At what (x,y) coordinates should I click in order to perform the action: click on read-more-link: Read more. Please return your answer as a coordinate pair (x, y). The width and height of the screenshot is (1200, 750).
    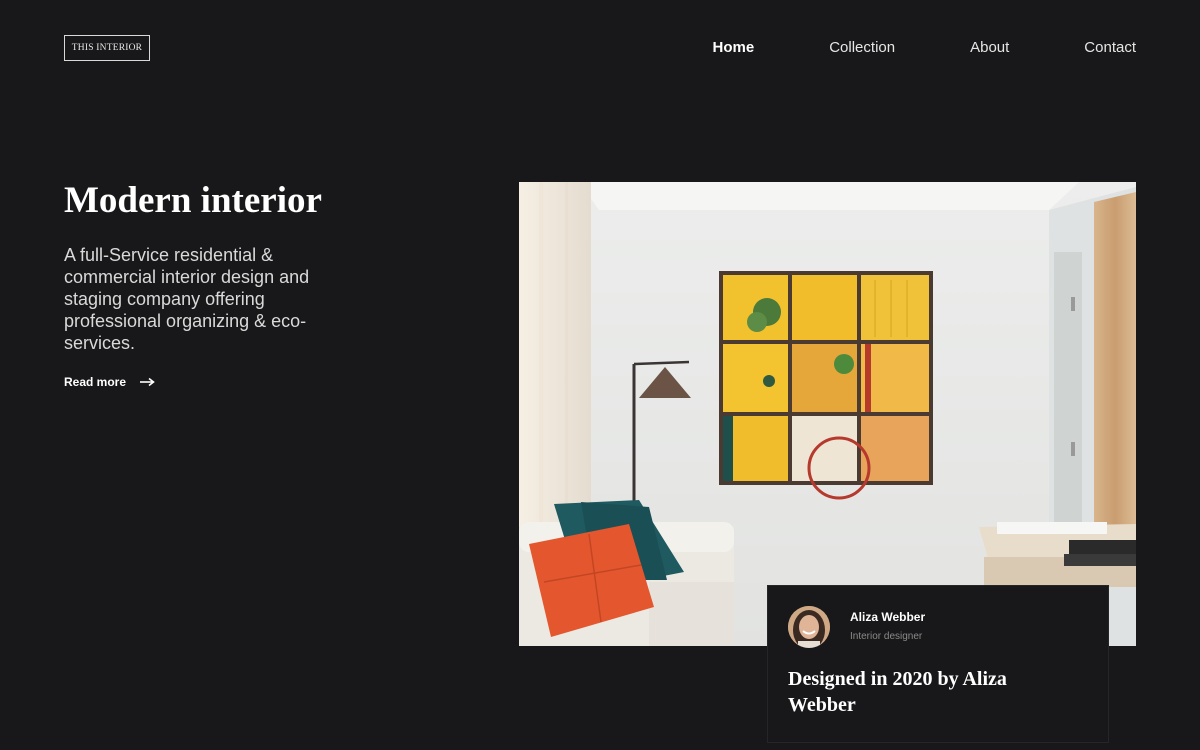
    Looking at the image, I should click on (109, 382).